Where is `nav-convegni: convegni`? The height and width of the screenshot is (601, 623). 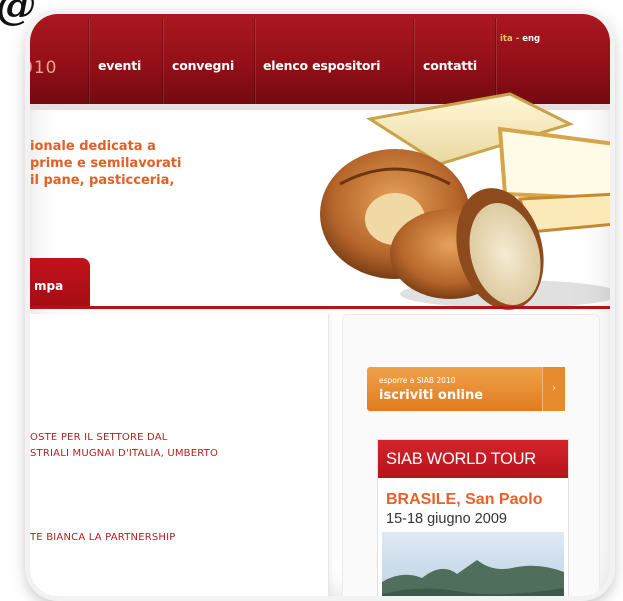 nav-convegni: convegni is located at coordinates (203, 65).